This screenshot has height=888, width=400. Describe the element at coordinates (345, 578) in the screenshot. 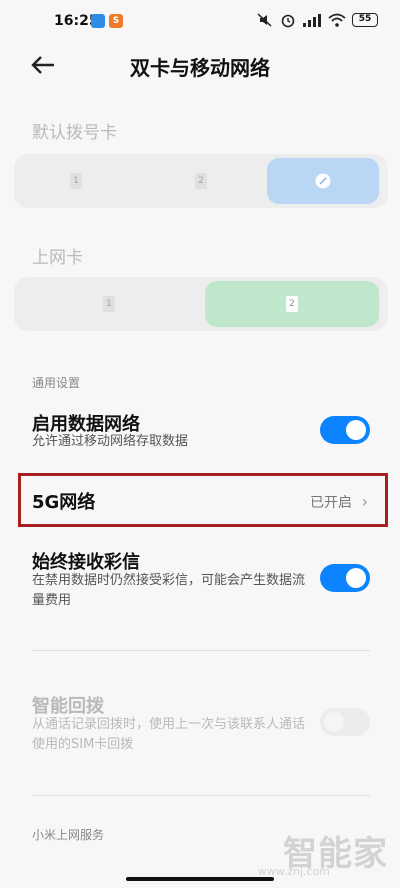

I see `mms-toggle` at that location.